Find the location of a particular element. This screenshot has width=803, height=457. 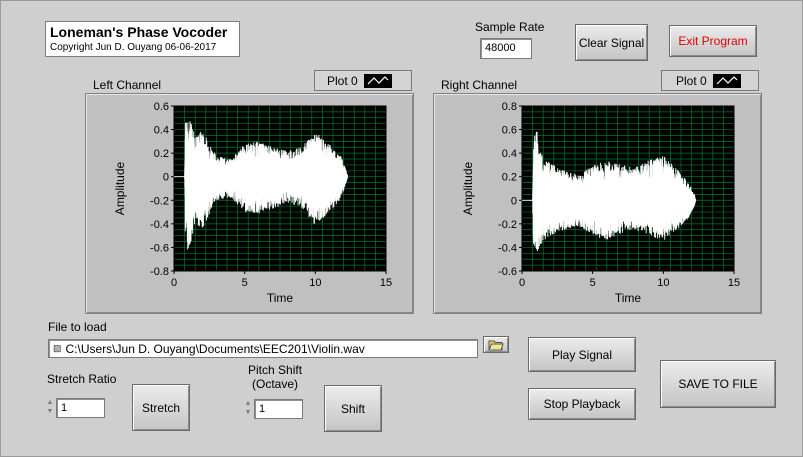

stretch-button: Stretch is located at coordinates (161, 407).